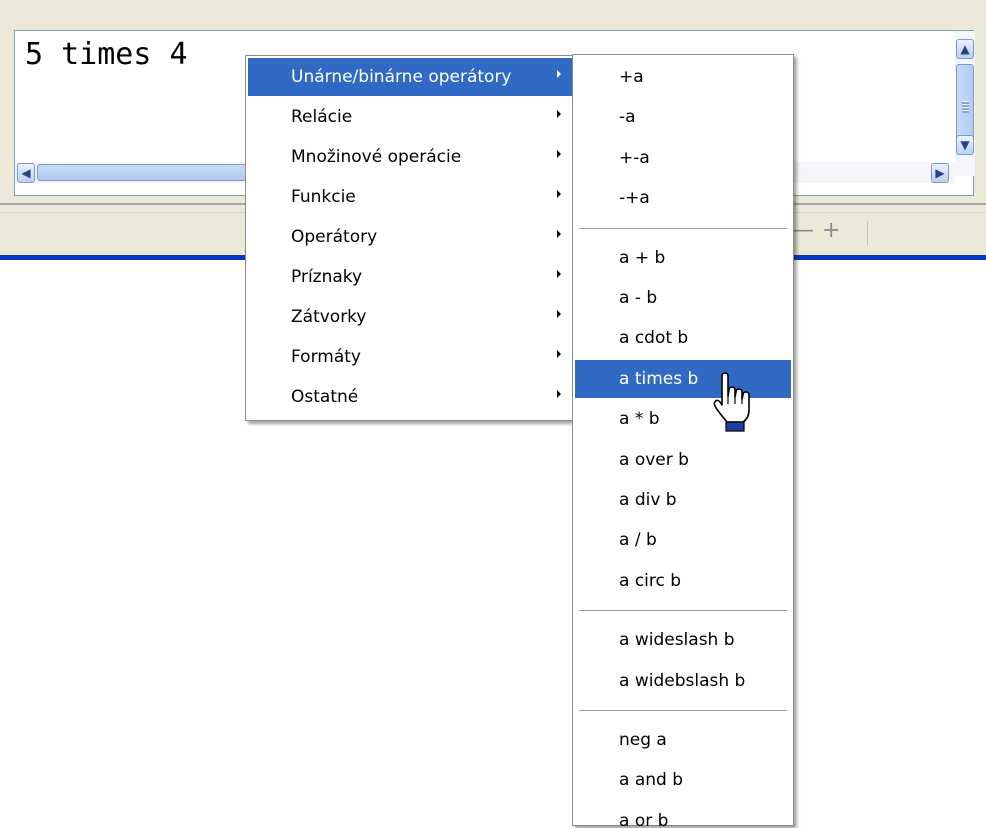 This screenshot has width=986, height=828. I want to click on submenu-item-a-or-b: a or b, so click(683, 815).